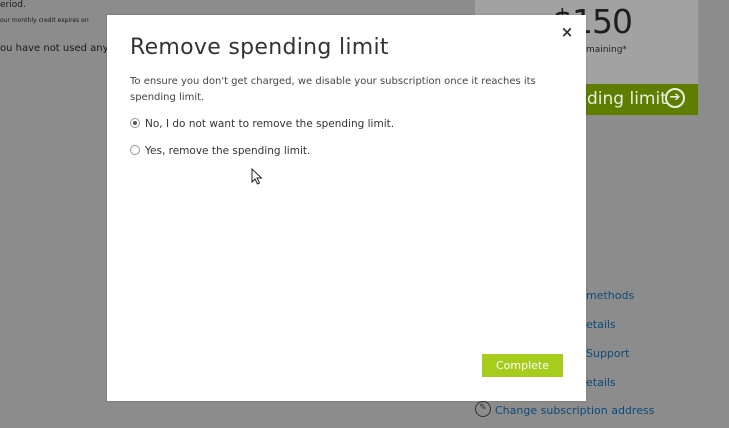  Describe the element at coordinates (606, 50) in the screenshot. I see `credit-remaining-label: maining*` at that location.